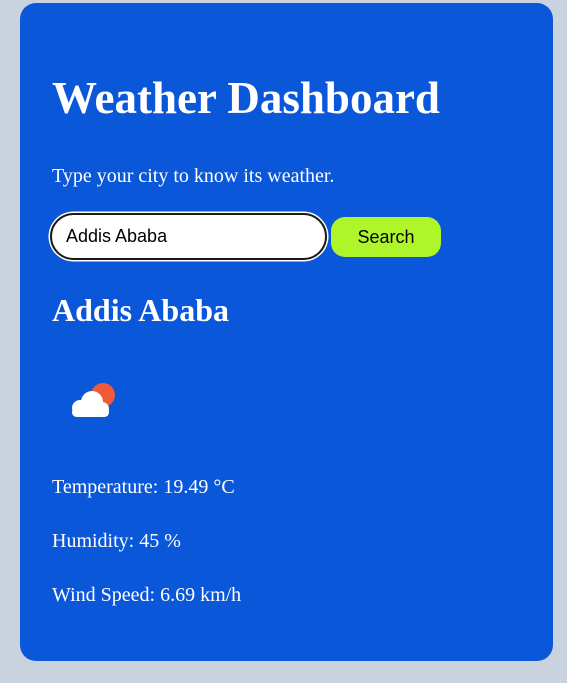 The width and height of the screenshot is (567, 683). I want to click on city-search-input, so click(188, 236).